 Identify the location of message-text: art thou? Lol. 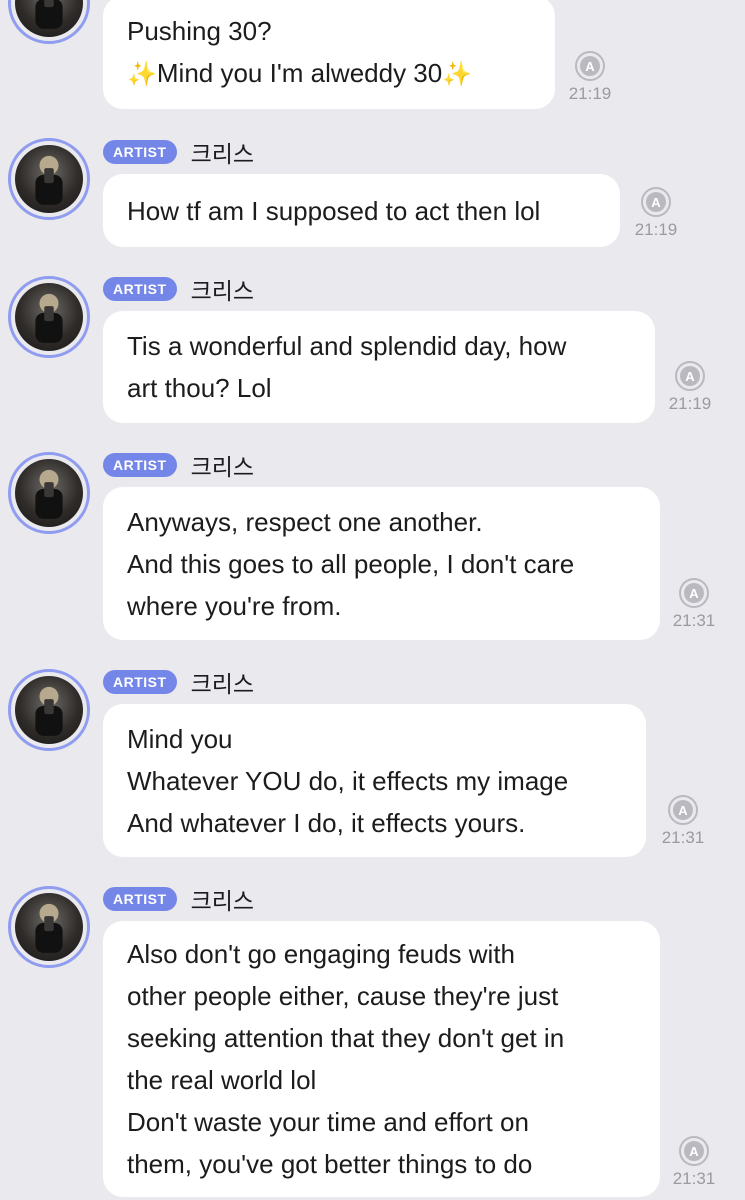
(199, 388).